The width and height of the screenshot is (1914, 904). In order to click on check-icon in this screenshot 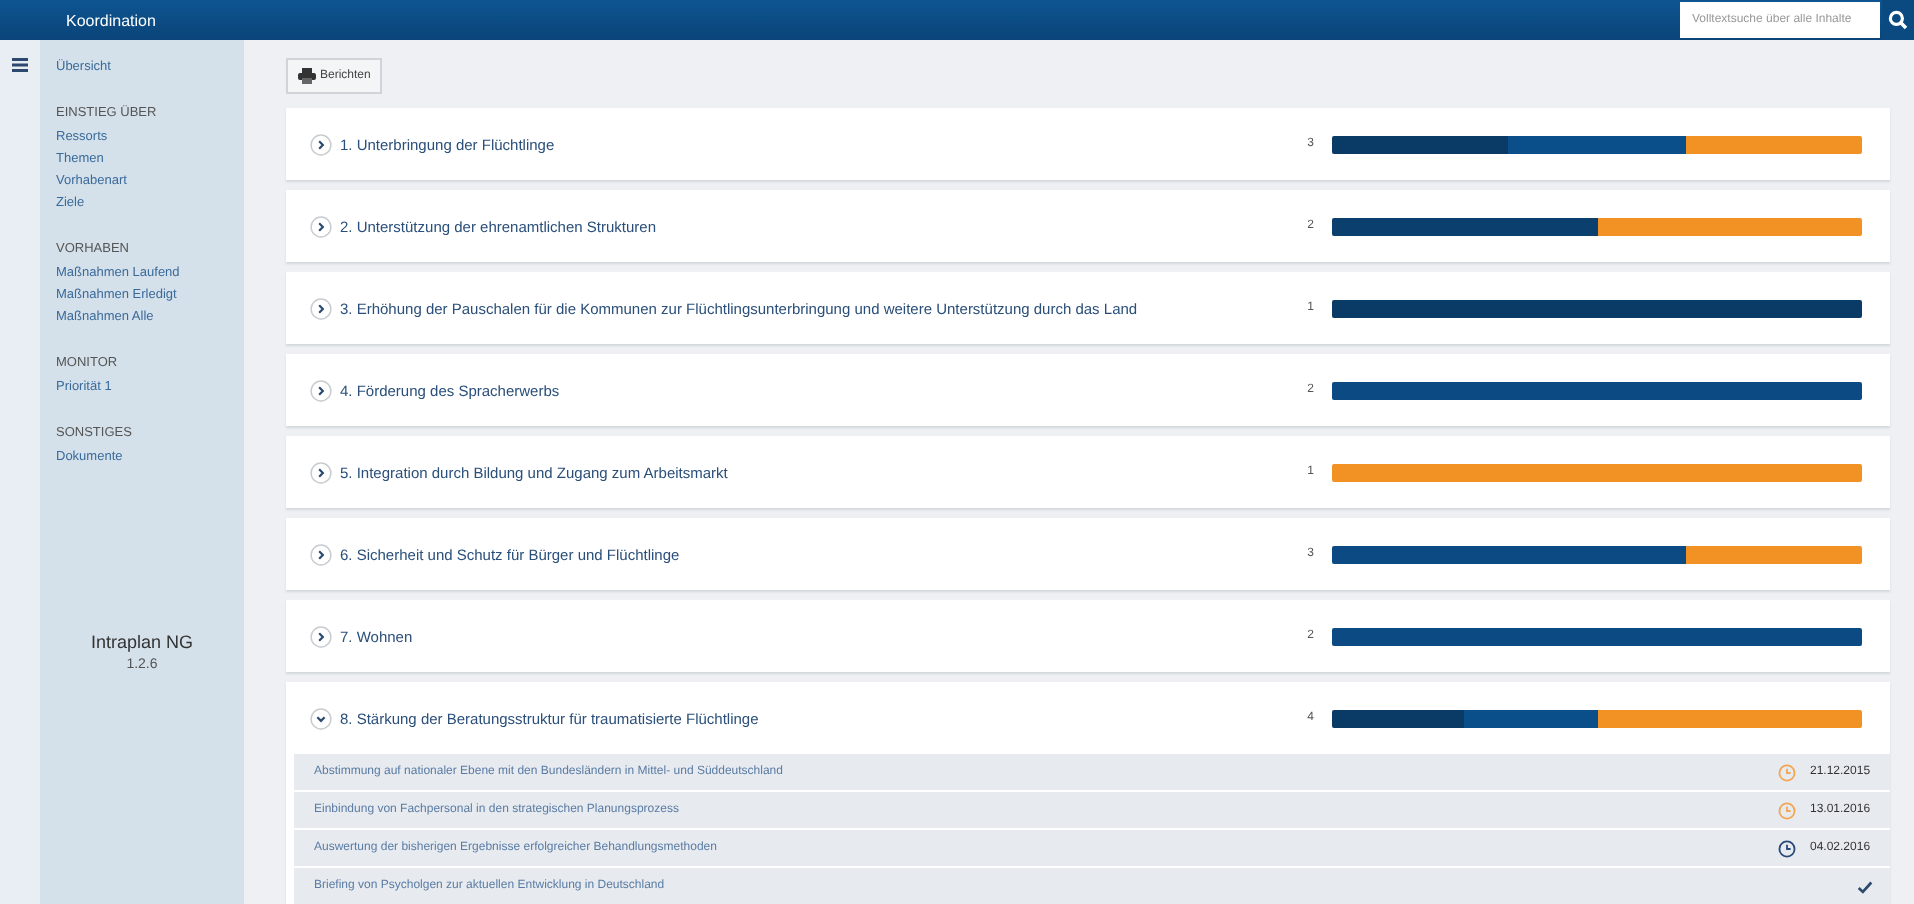, I will do `click(1865, 886)`.